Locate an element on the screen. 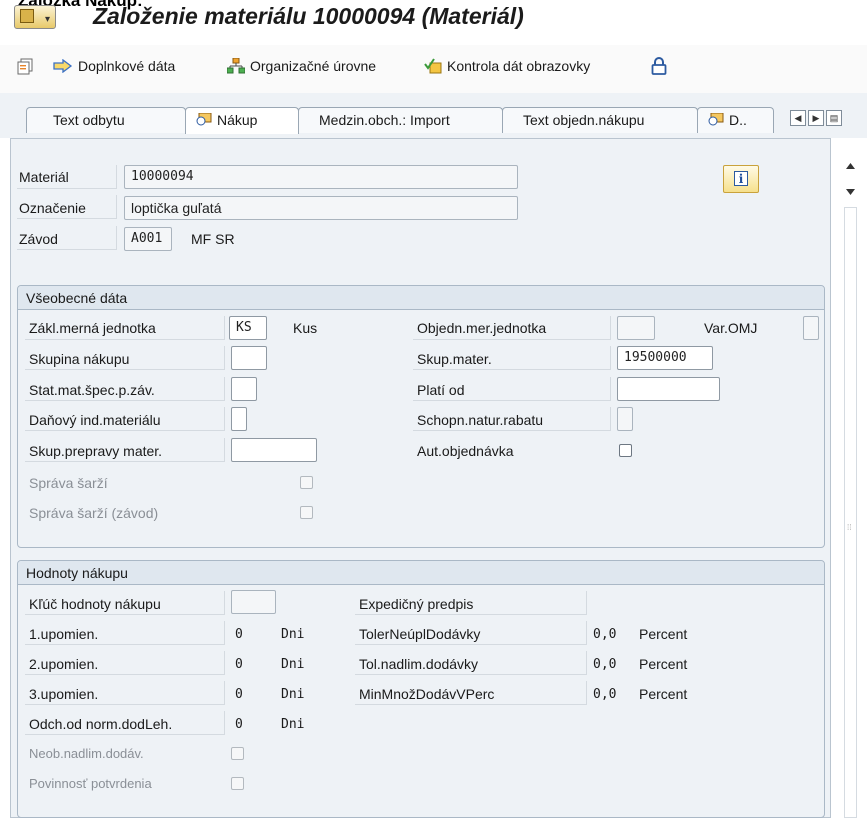 This screenshot has height=818, width=867. overdelivery-tolerance-value: 0,0 is located at coordinates (605, 664).